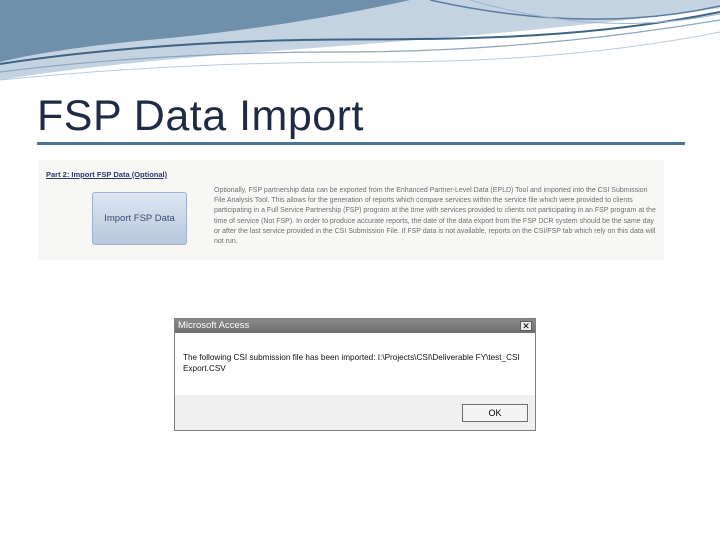  I want to click on import-fsp-data-button: Import FSP Data, so click(139, 218).